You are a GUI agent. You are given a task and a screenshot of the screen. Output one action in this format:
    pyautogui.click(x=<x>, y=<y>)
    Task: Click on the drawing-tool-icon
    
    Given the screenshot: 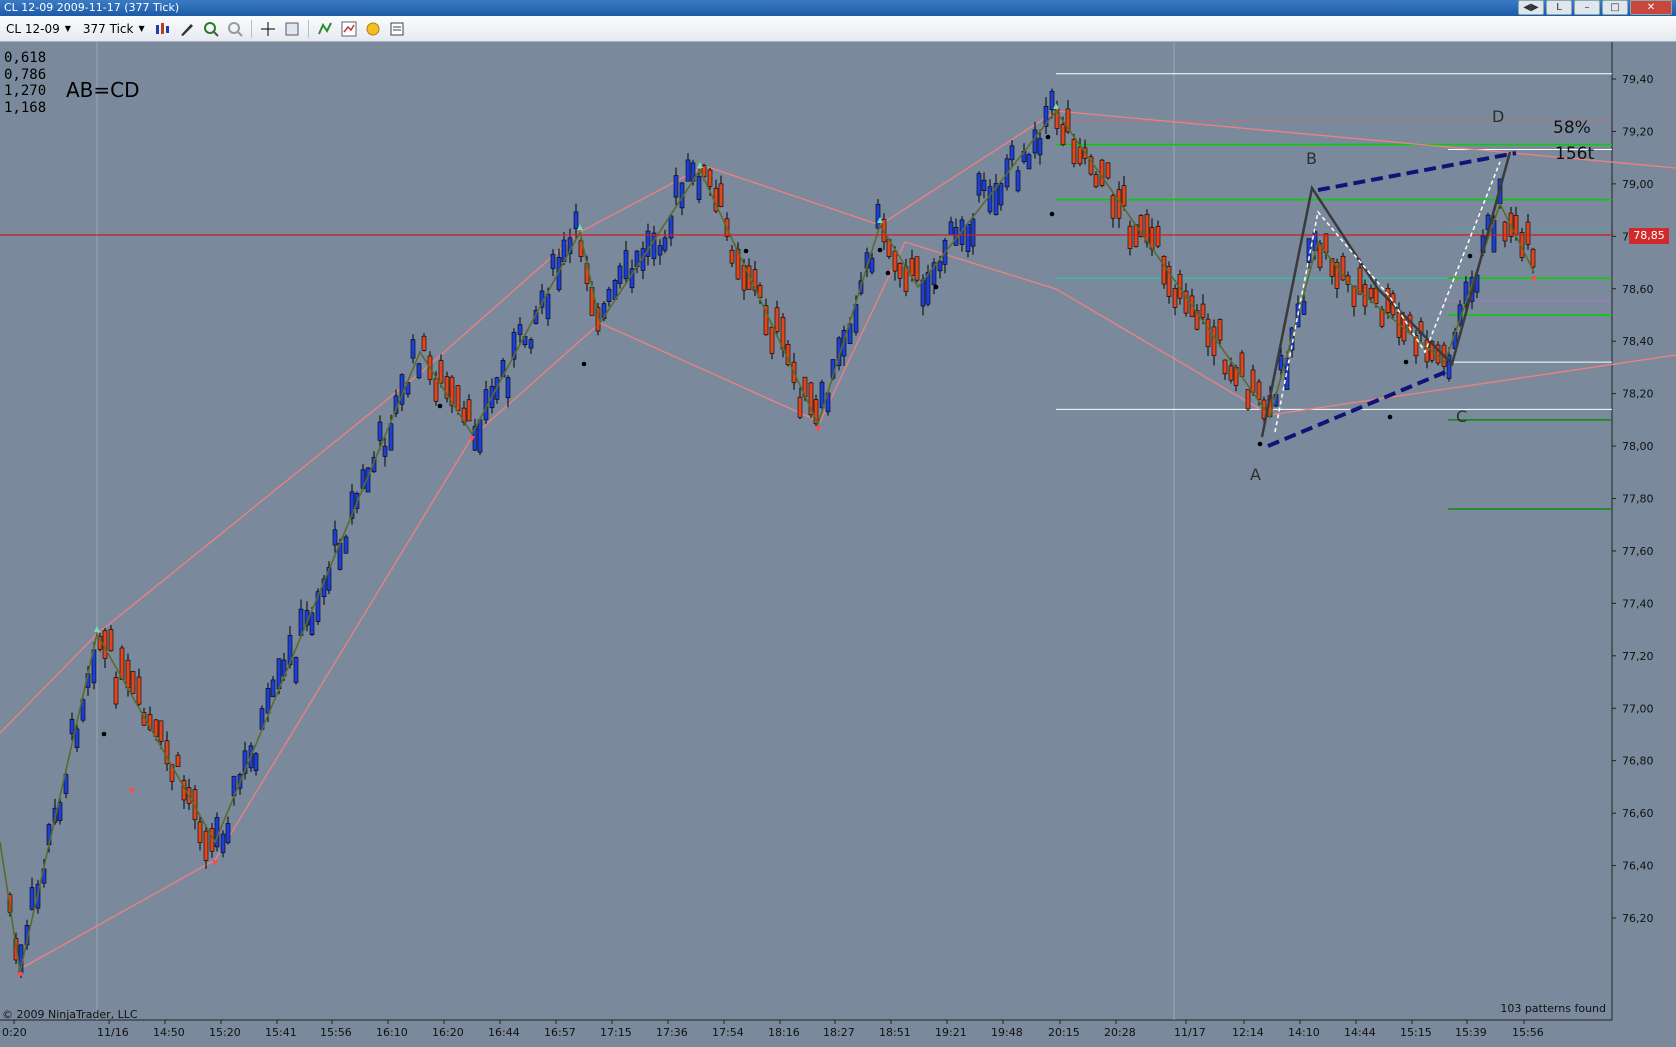 What is the action you would take?
    pyautogui.click(x=187, y=29)
    